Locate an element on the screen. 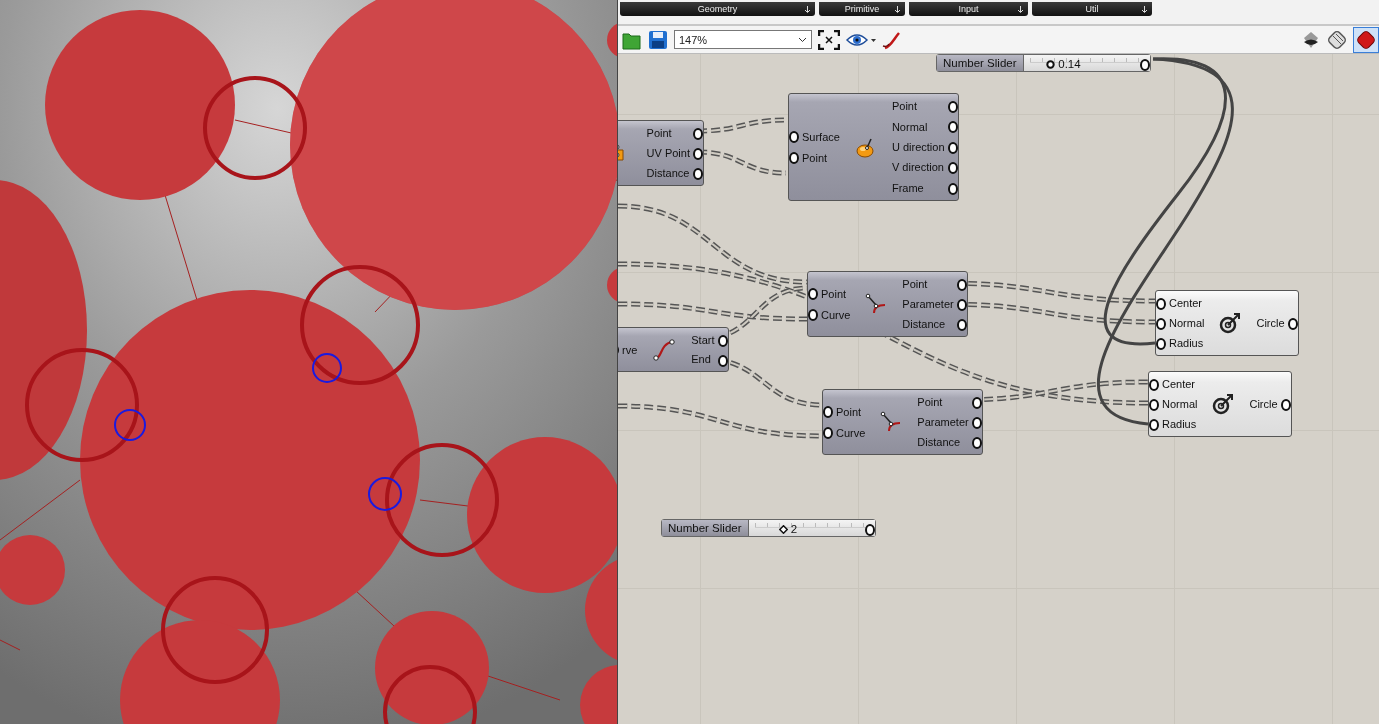  output-label: Frame is located at coordinates (907, 187).